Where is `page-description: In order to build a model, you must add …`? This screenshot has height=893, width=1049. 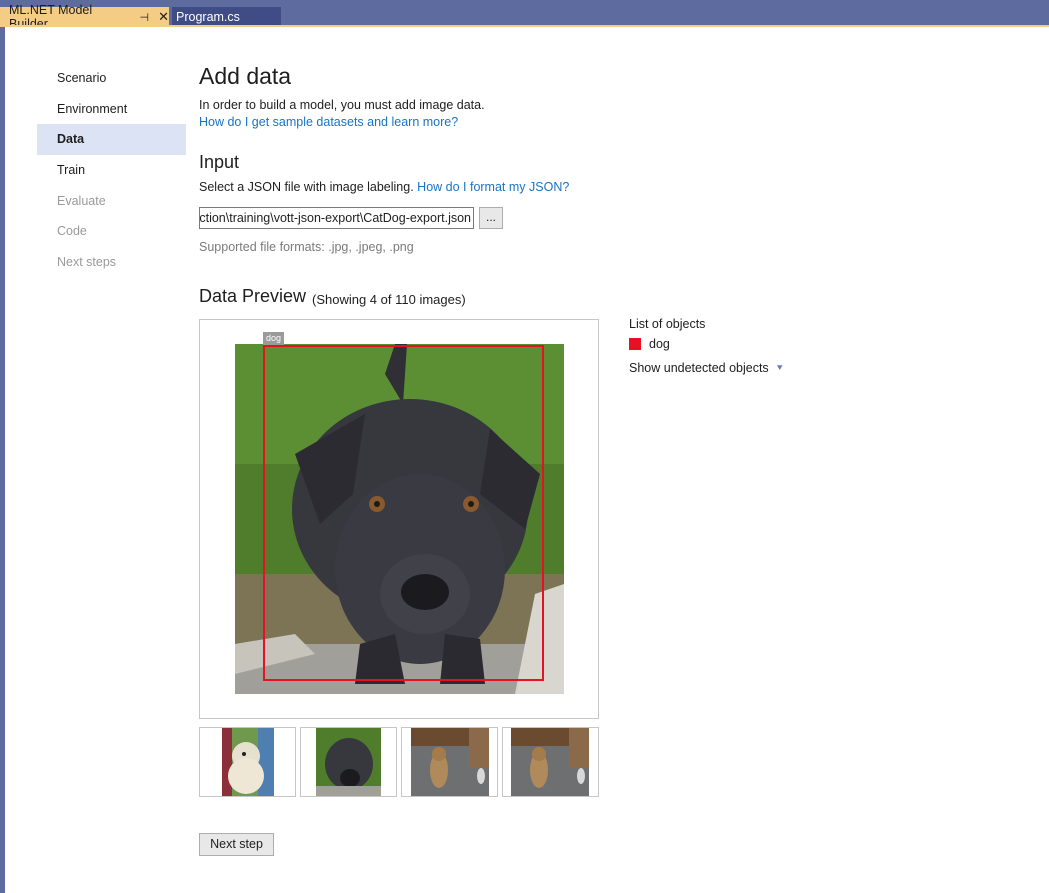 page-description: In order to build a model, you must add … is located at coordinates (342, 105).